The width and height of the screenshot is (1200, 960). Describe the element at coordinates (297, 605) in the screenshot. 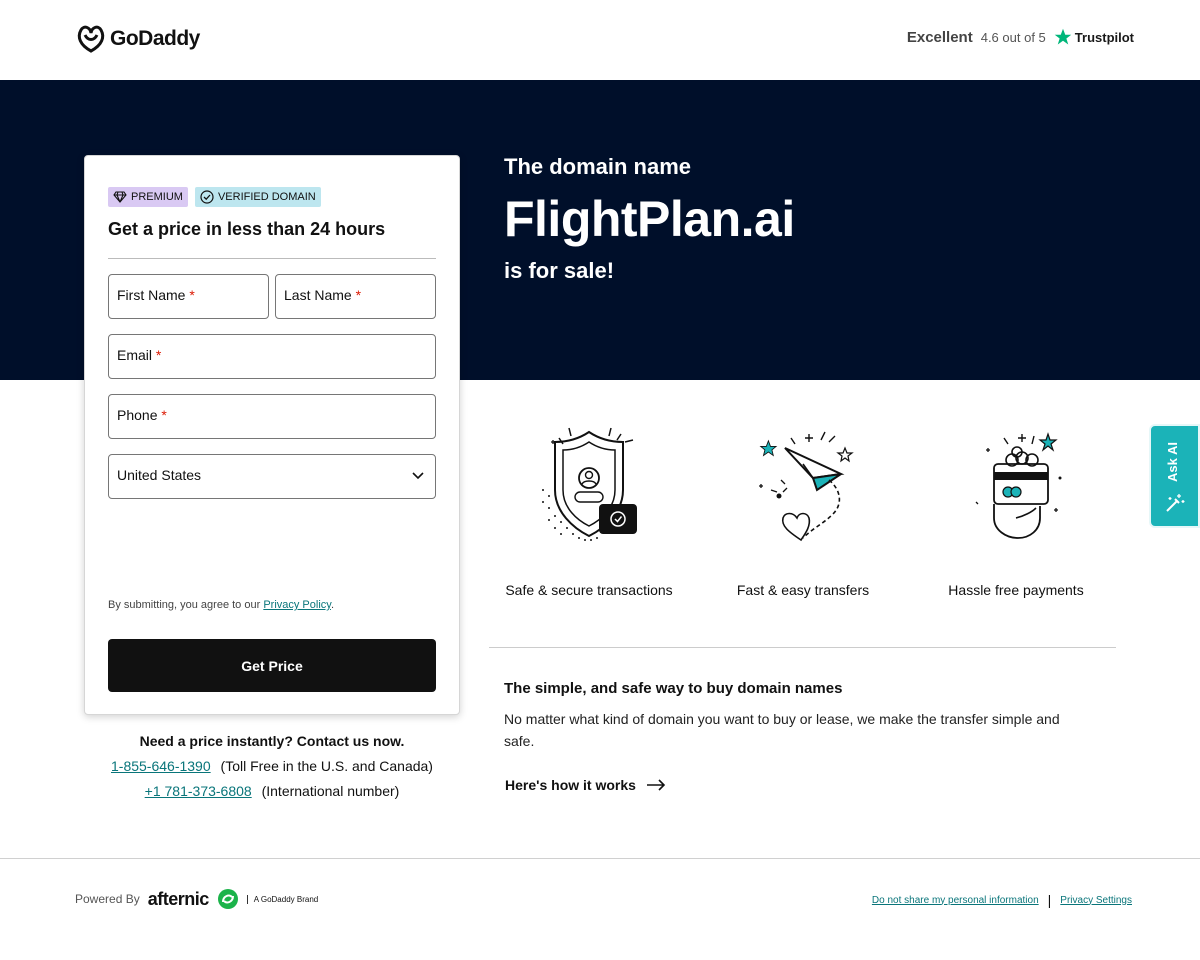

I see `privacy-policy-link: Privacy Policy` at that location.